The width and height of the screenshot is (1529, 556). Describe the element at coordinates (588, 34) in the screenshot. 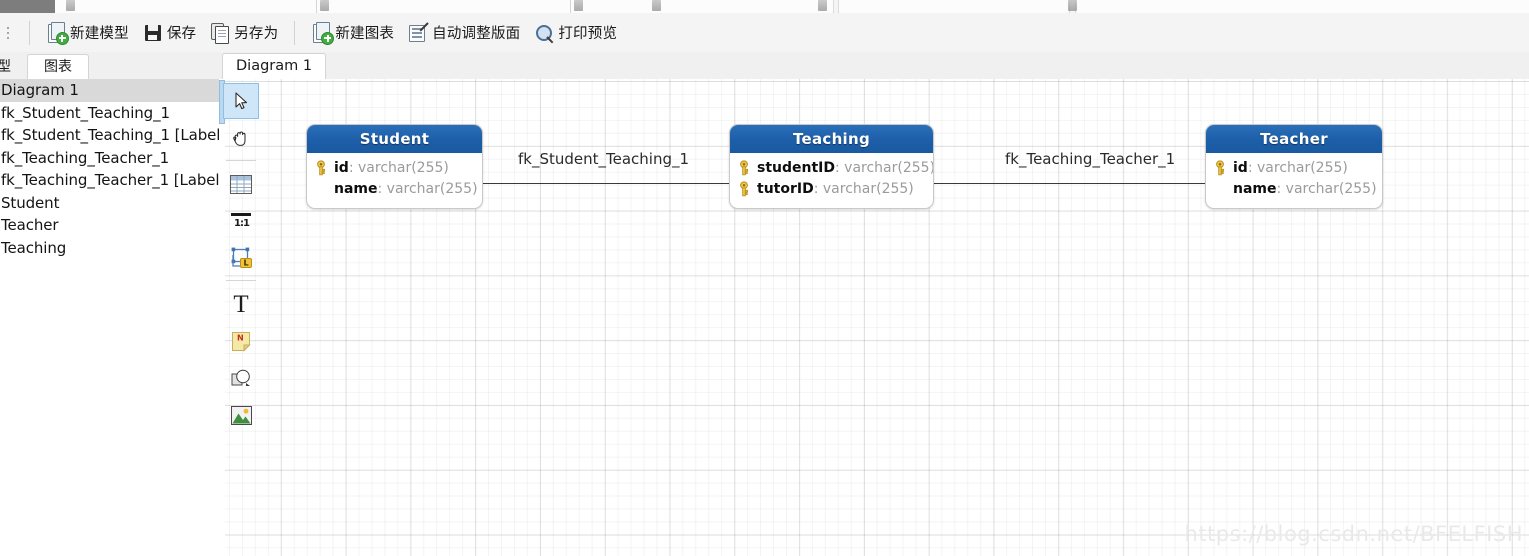

I see `print-preview-label: 打印预览` at that location.